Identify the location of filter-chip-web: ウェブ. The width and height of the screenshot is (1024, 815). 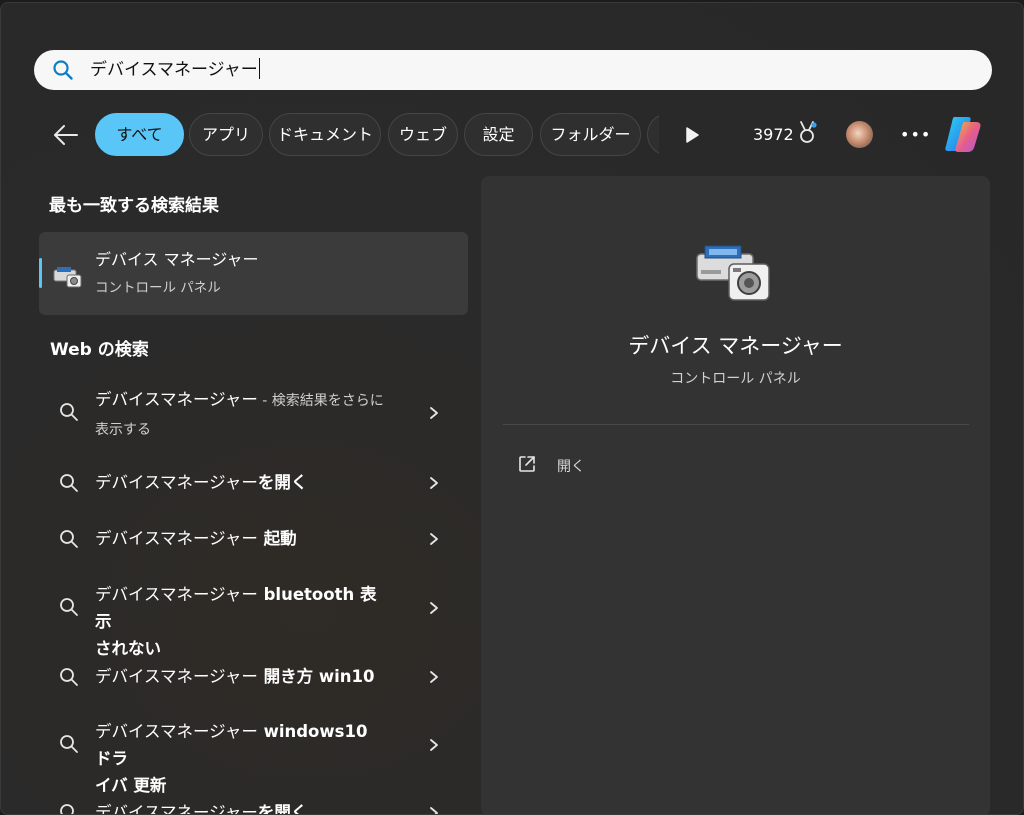
(423, 134).